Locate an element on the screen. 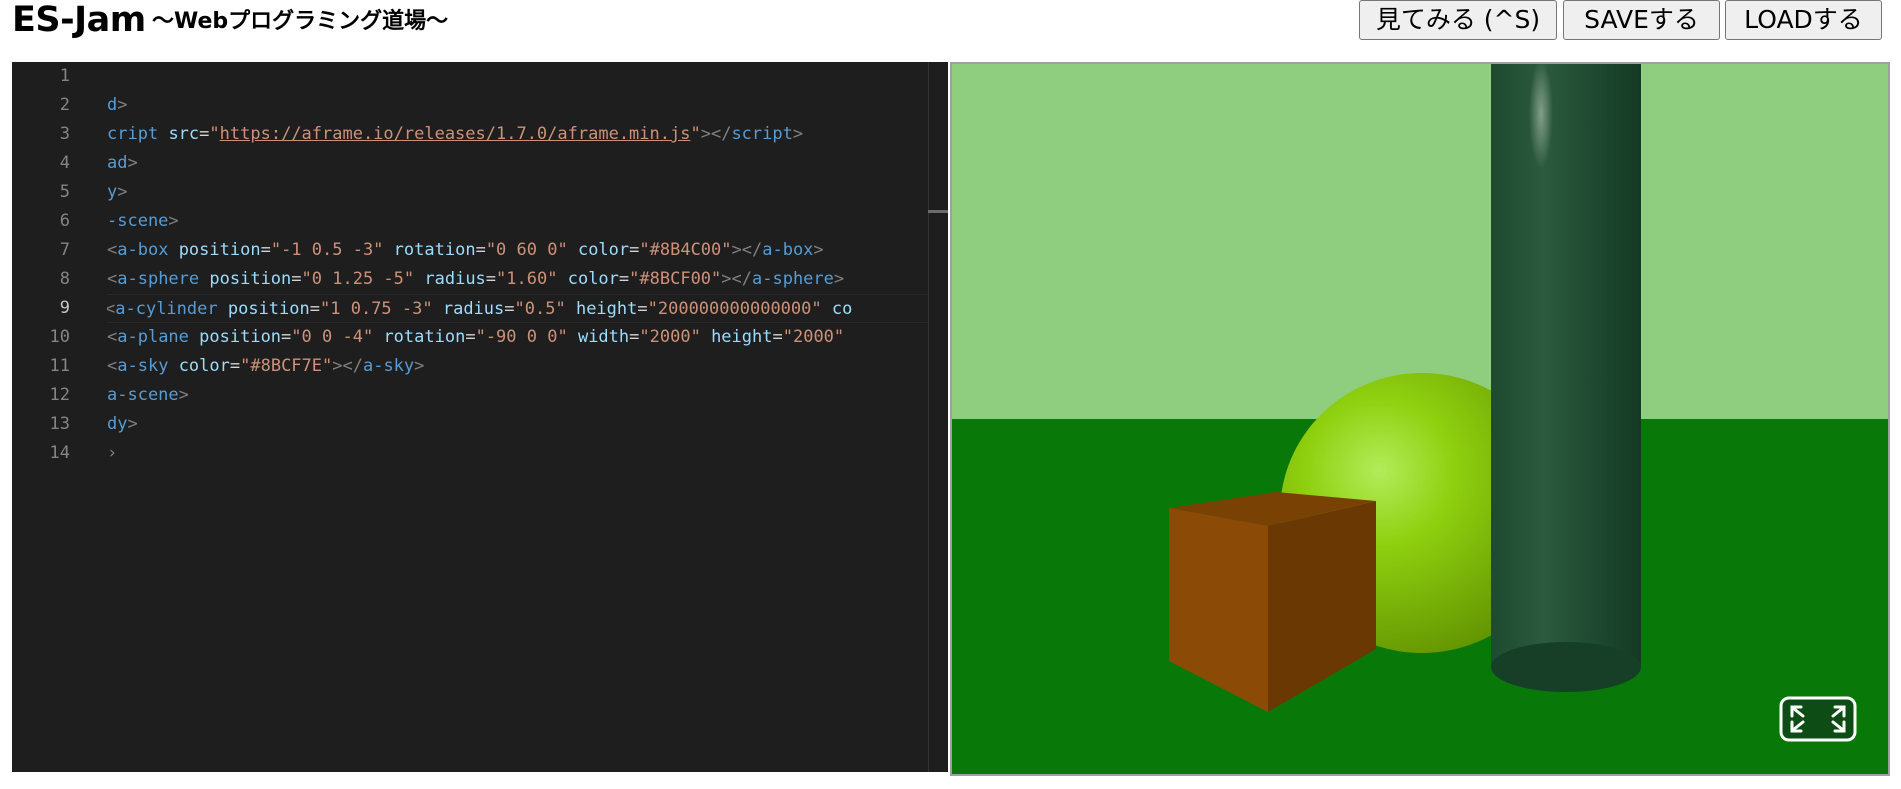  load-button: LOADする is located at coordinates (1803, 20).